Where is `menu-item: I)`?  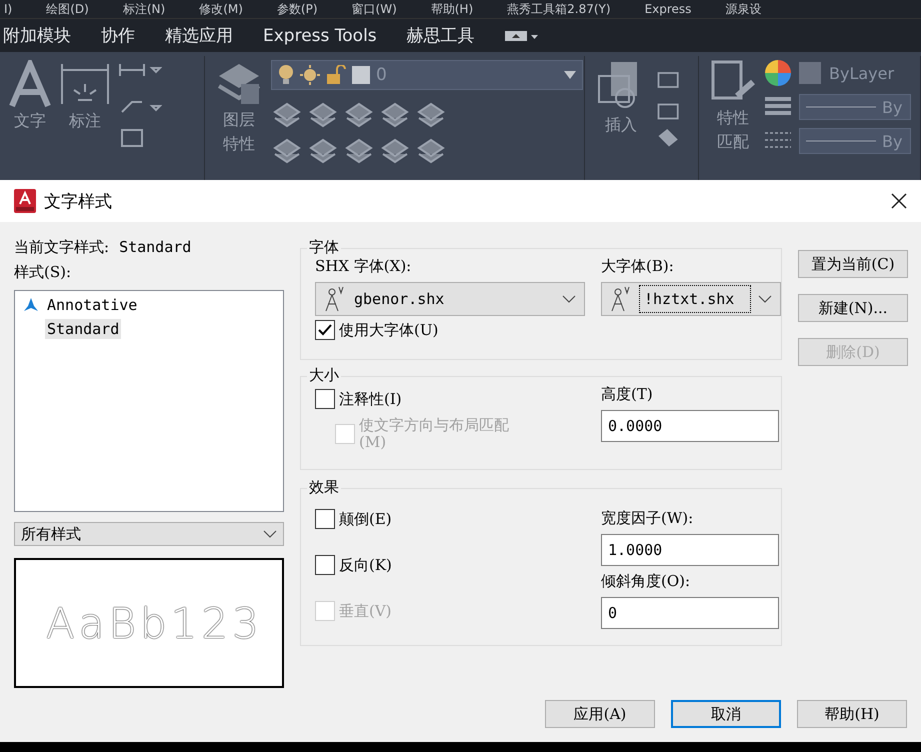
menu-item: I) is located at coordinates (8, 9).